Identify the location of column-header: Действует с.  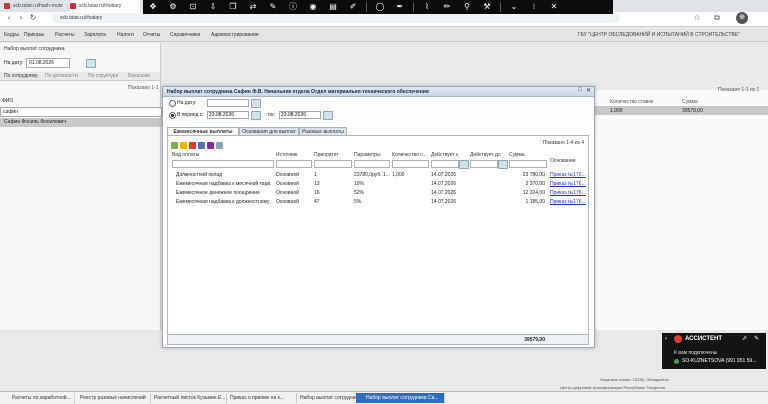
(445, 155).